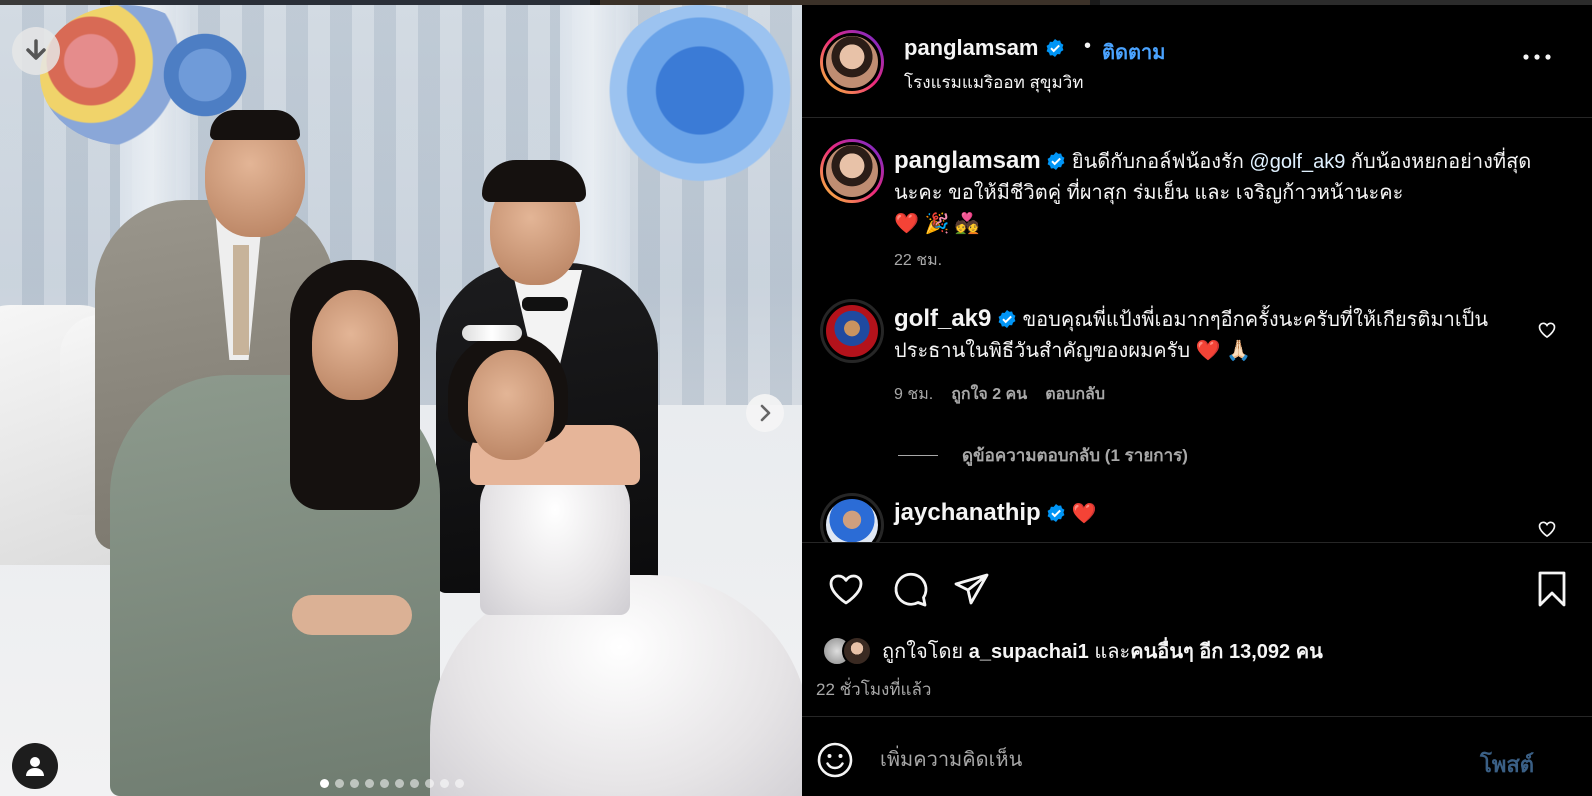  I want to click on post-comment-button: โพสต์, so click(1507, 764).